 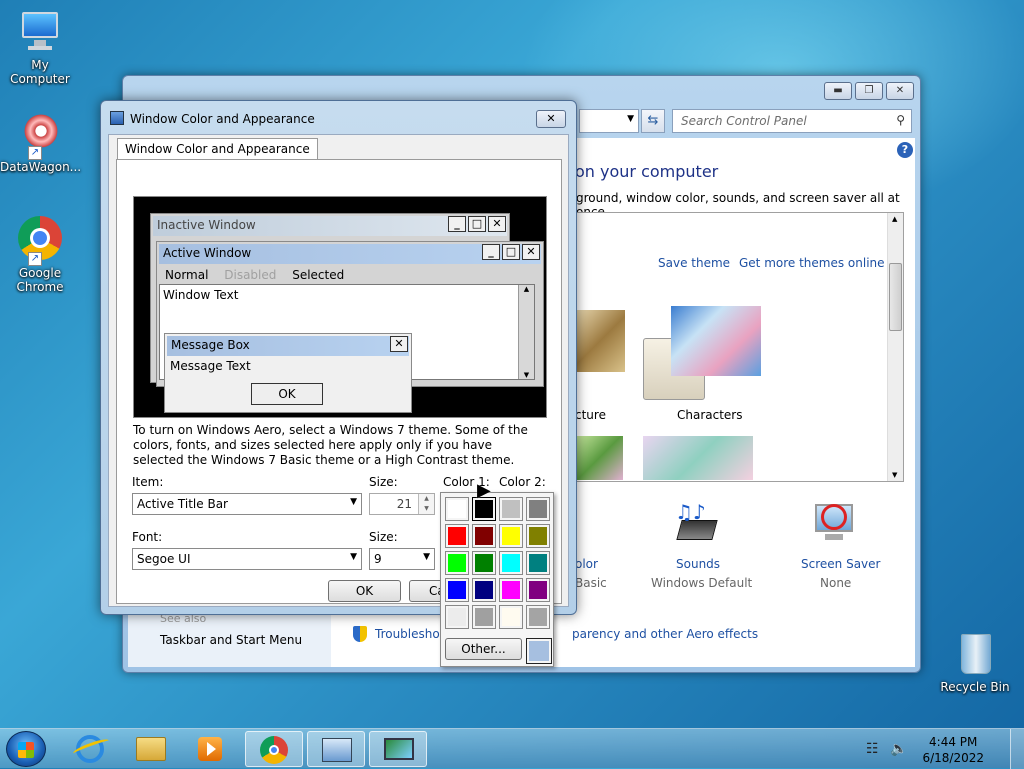 What do you see at coordinates (600, 341) in the screenshot?
I see `theme-thumbnail-nature` at bounding box center [600, 341].